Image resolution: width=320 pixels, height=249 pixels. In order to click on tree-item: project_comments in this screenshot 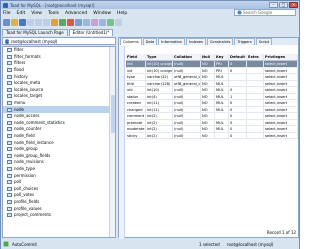, I will do `click(59, 215)`.